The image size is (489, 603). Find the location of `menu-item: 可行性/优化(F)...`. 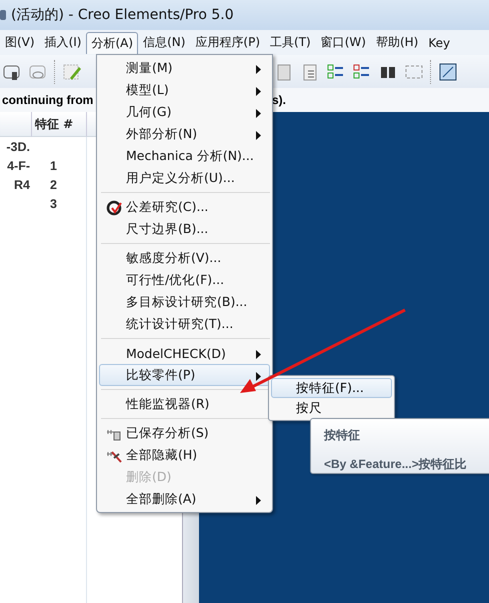

menu-item: 可行性/优化(F)... is located at coordinates (184, 280).